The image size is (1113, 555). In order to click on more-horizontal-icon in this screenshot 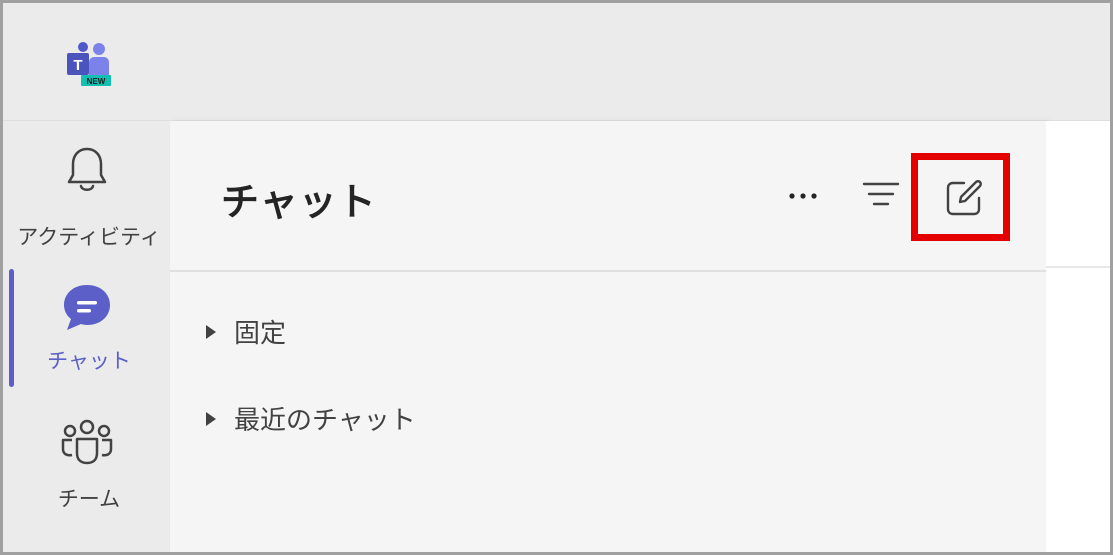, I will do `click(803, 196)`.